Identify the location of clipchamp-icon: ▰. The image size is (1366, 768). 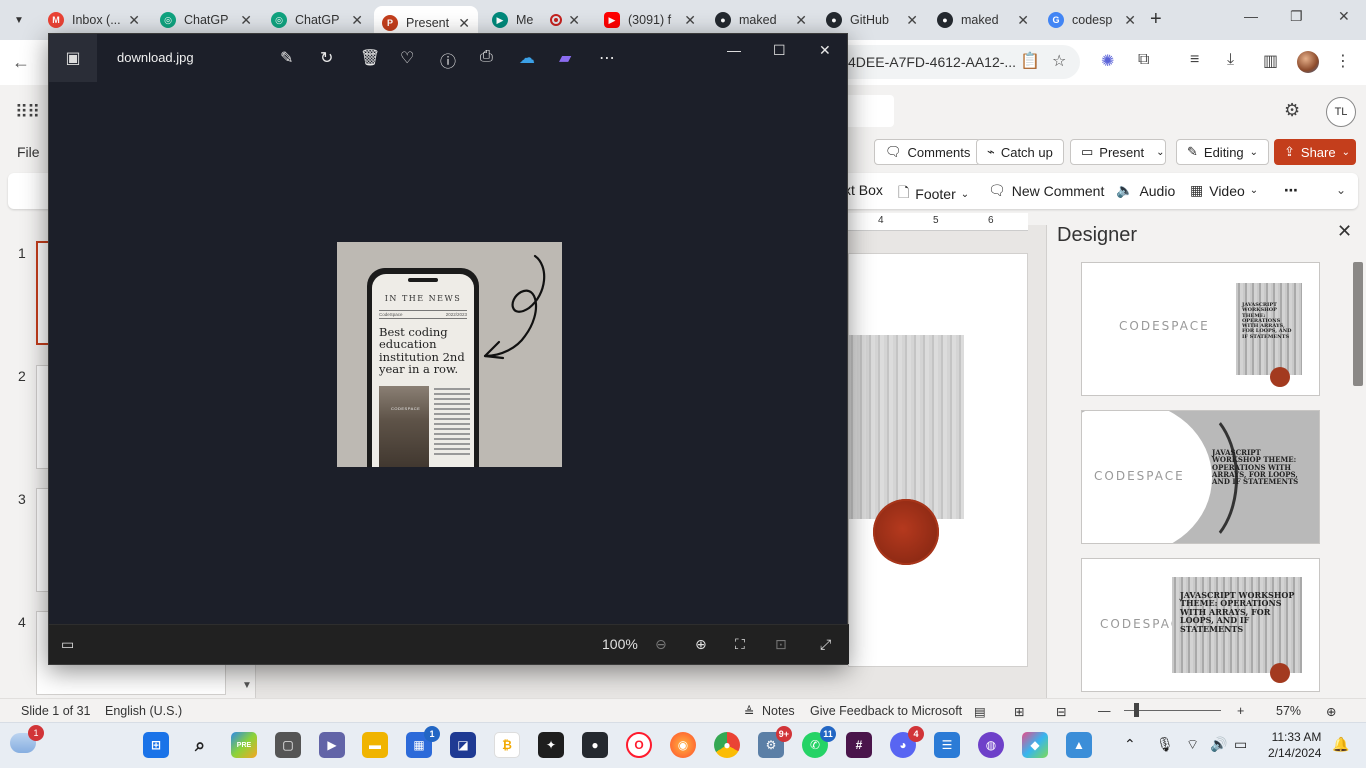
(565, 58).